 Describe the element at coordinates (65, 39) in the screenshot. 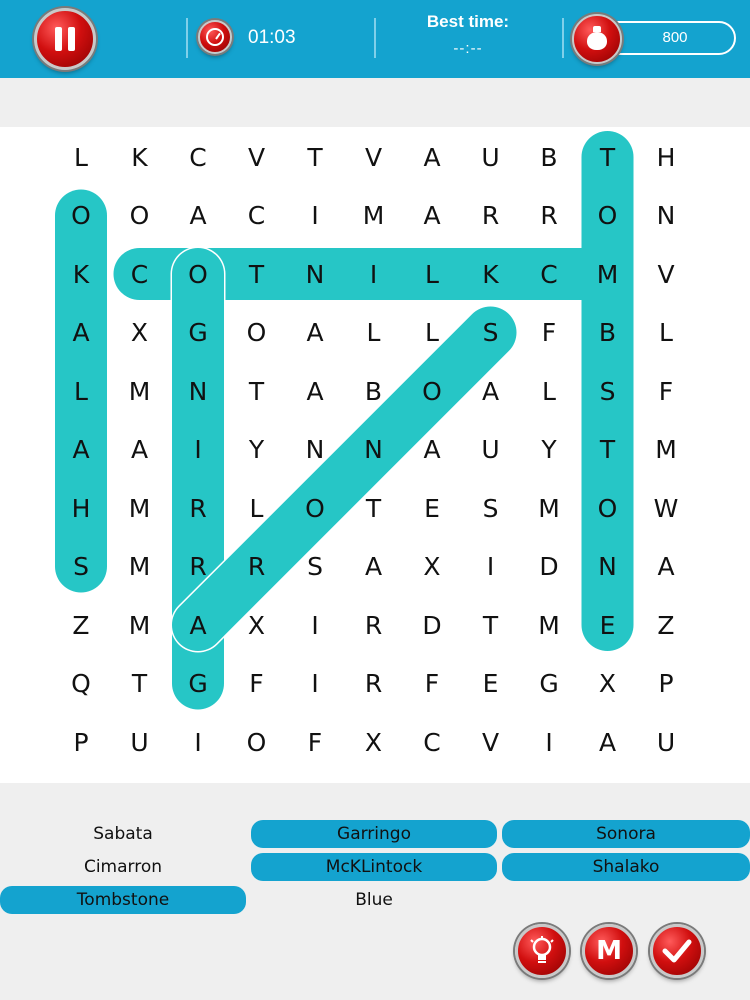

I see `pause-button` at that location.